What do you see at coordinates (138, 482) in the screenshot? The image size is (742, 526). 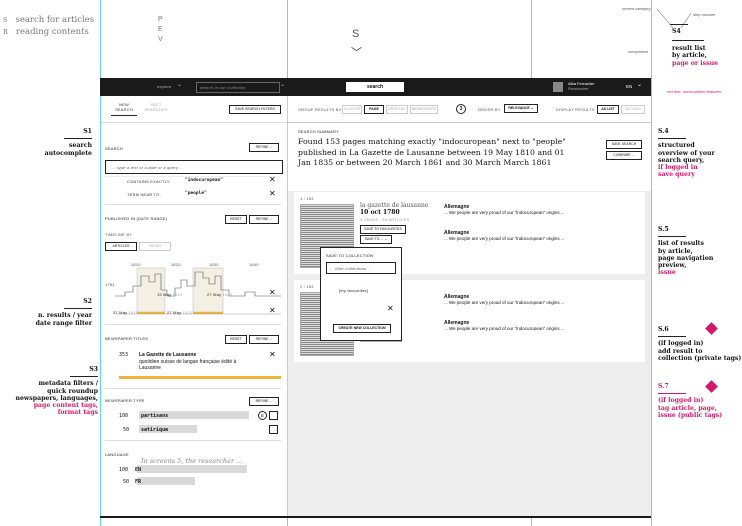 I see `facet-name: FR` at bounding box center [138, 482].